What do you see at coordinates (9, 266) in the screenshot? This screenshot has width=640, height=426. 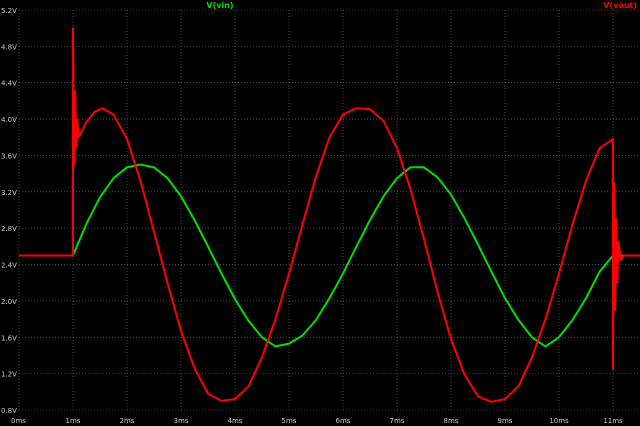 I see `y-tick-label: 2.4V` at bounding box center [9, 266].